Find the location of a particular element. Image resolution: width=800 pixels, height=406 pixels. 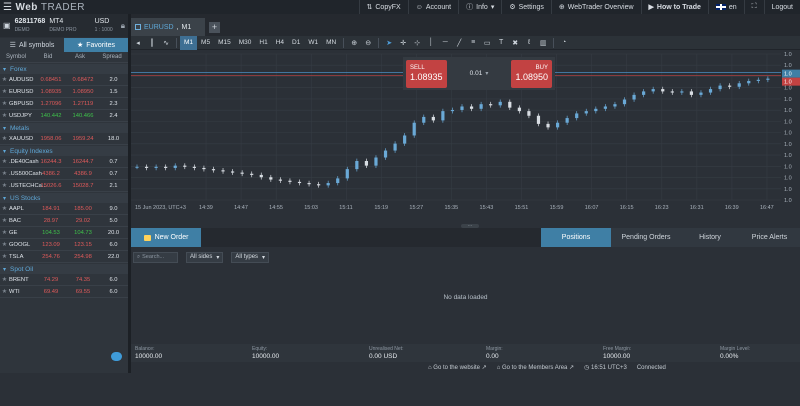

timeframe-mn: MN is located at coordinates (331, 43).